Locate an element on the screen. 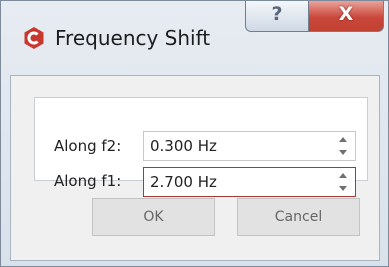  along-f1-label: Along f1: is located at coordinates (88, 181).